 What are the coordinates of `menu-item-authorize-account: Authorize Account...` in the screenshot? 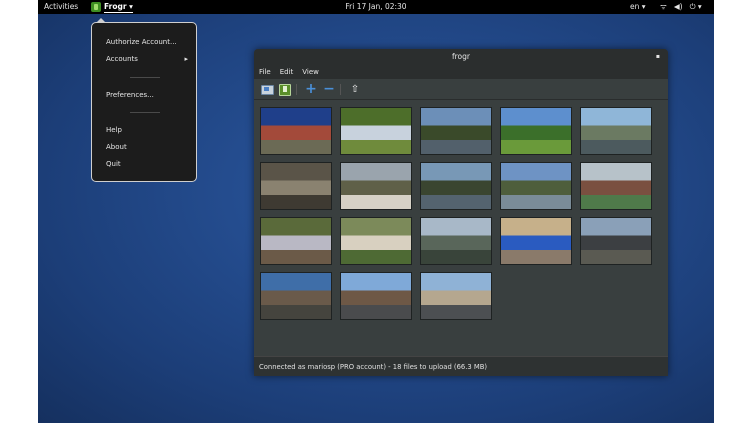 It's located at (147, 42).